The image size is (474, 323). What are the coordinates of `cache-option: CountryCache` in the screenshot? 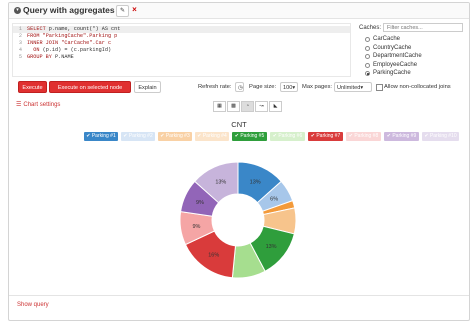 It's located at (393, 48).